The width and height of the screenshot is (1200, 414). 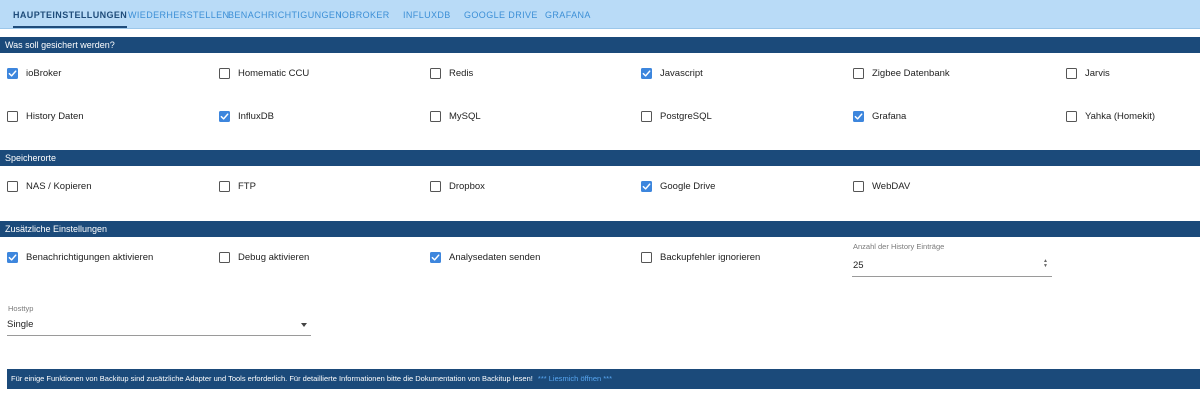 I want to click on checkbox-item-history-daten: History Daten, so click(x=45, y=116).